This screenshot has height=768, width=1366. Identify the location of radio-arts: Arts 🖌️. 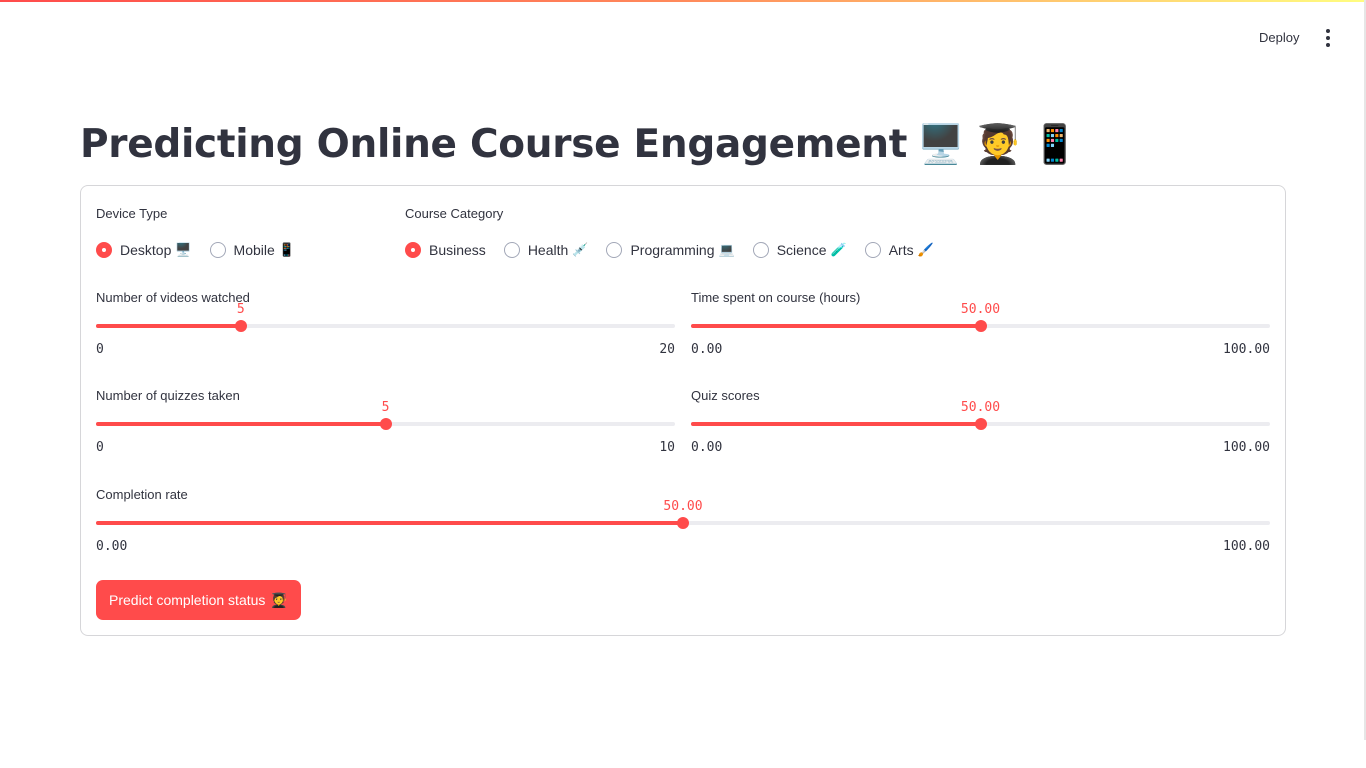
(899, 250).